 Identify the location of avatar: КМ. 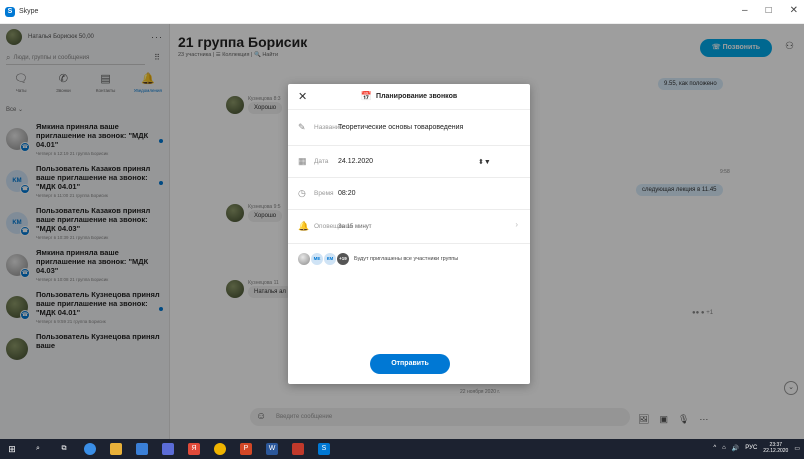
(330, 259).